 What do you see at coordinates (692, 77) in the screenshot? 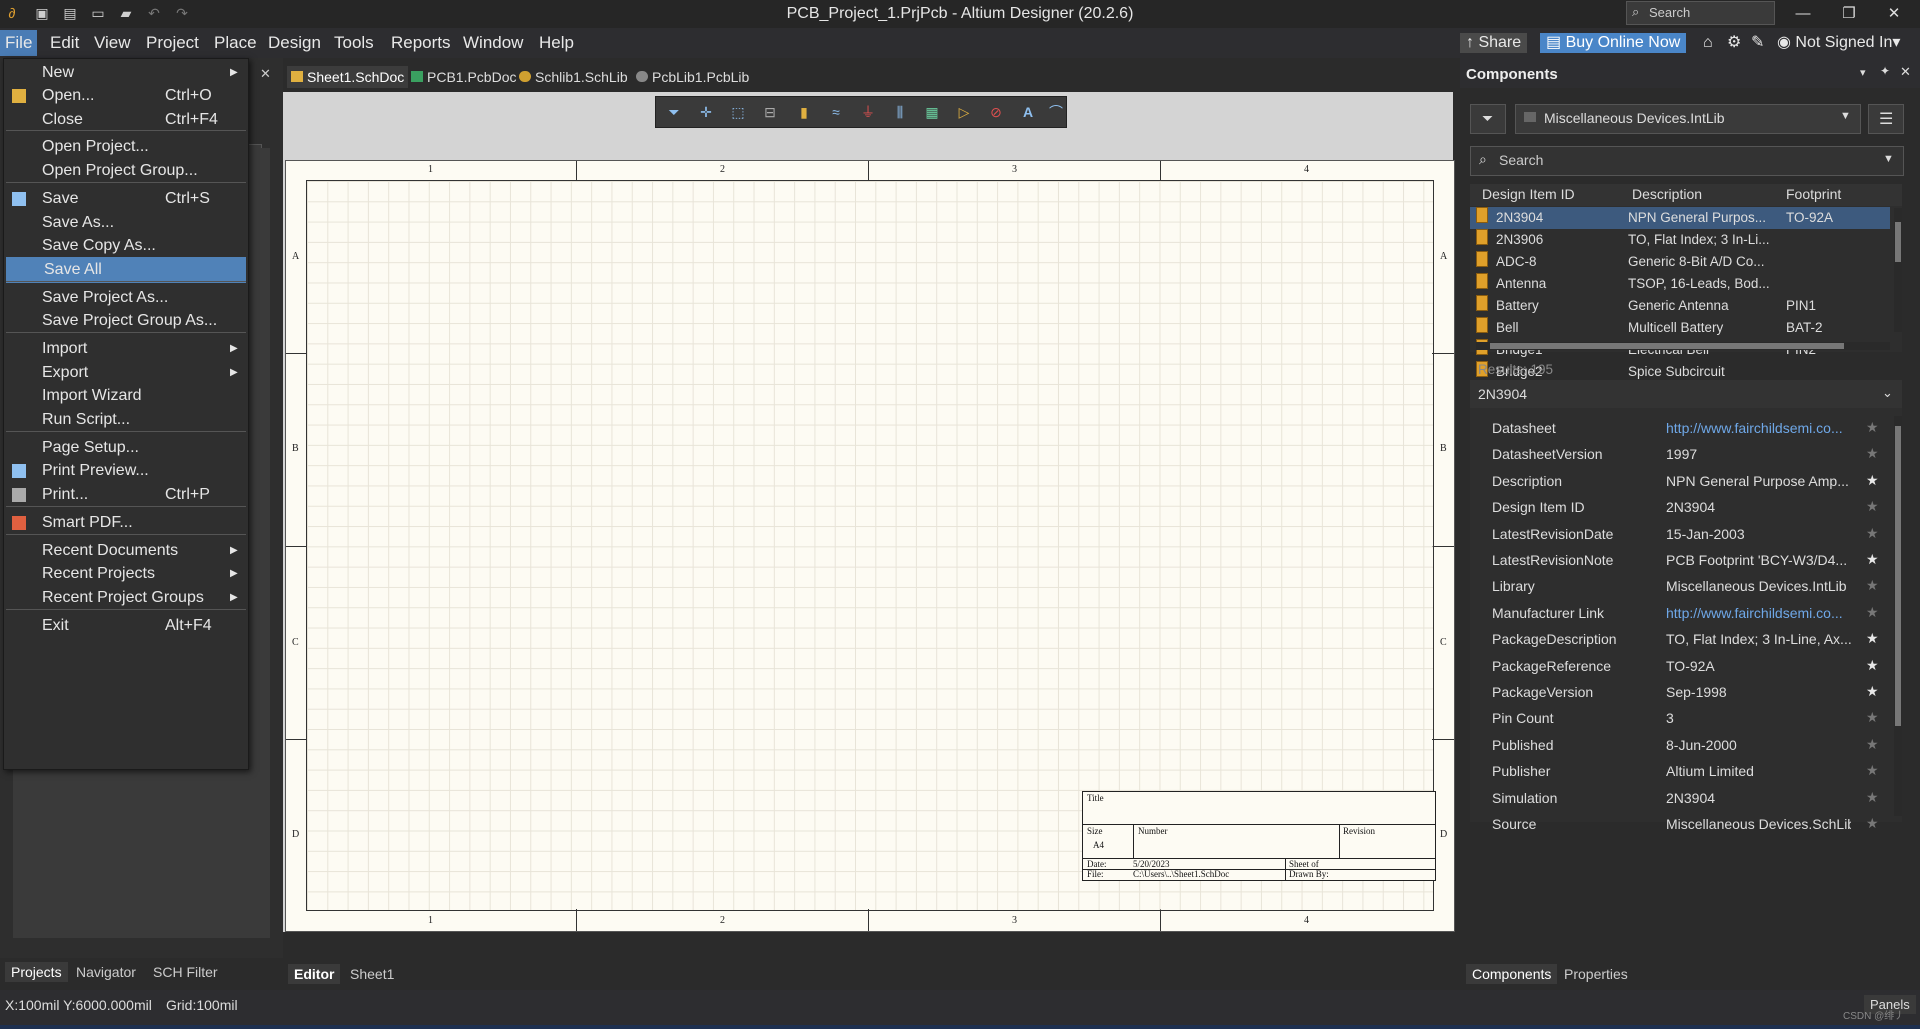
I see `tab-pcblib1-pcblib: PcbLib1.PcbLib` at bounding box center [692, 77].